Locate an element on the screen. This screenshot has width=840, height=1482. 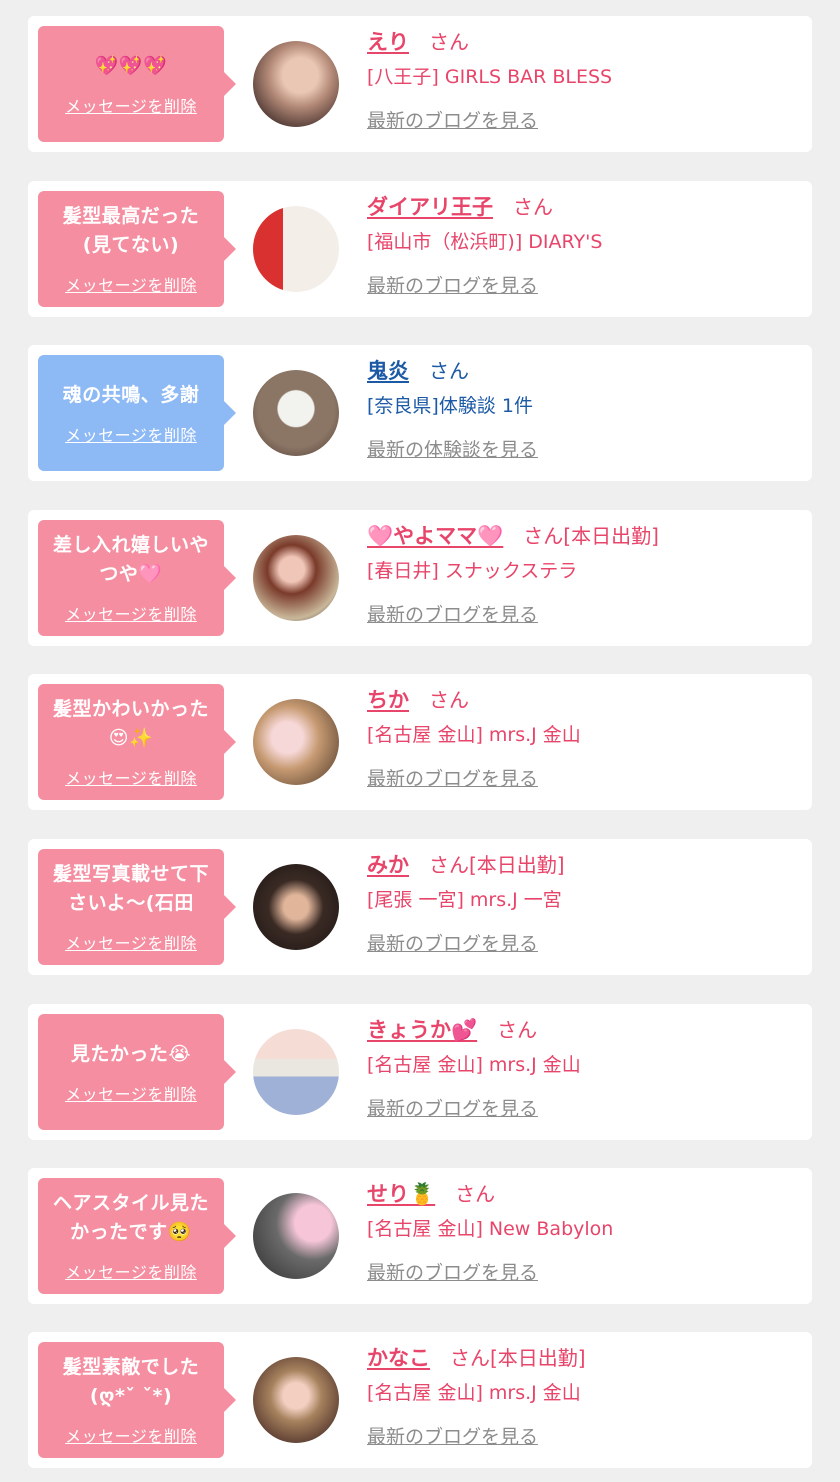
message-text: 髪型最高だった (見てない) is located at coordinates (131, 230).